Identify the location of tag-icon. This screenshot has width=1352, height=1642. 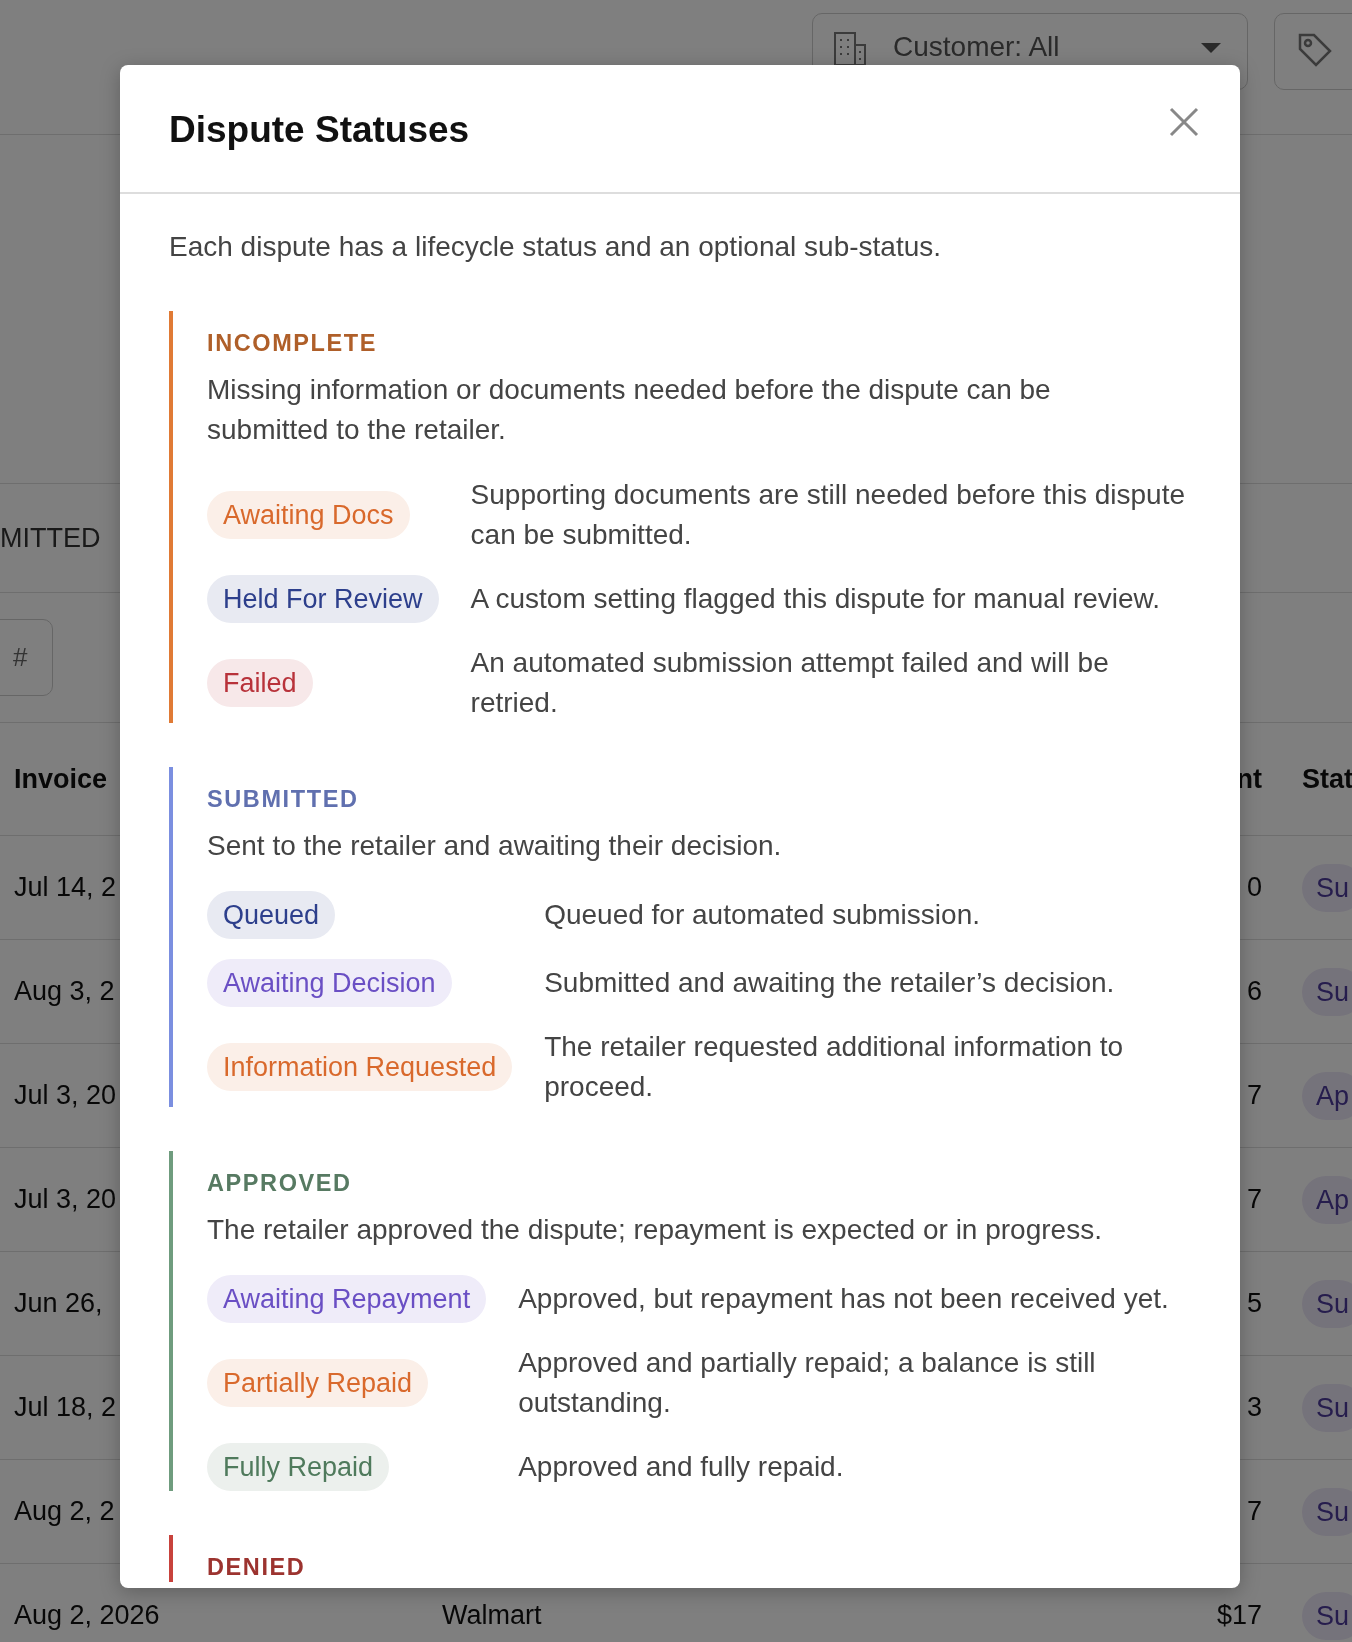
(1315, 50).